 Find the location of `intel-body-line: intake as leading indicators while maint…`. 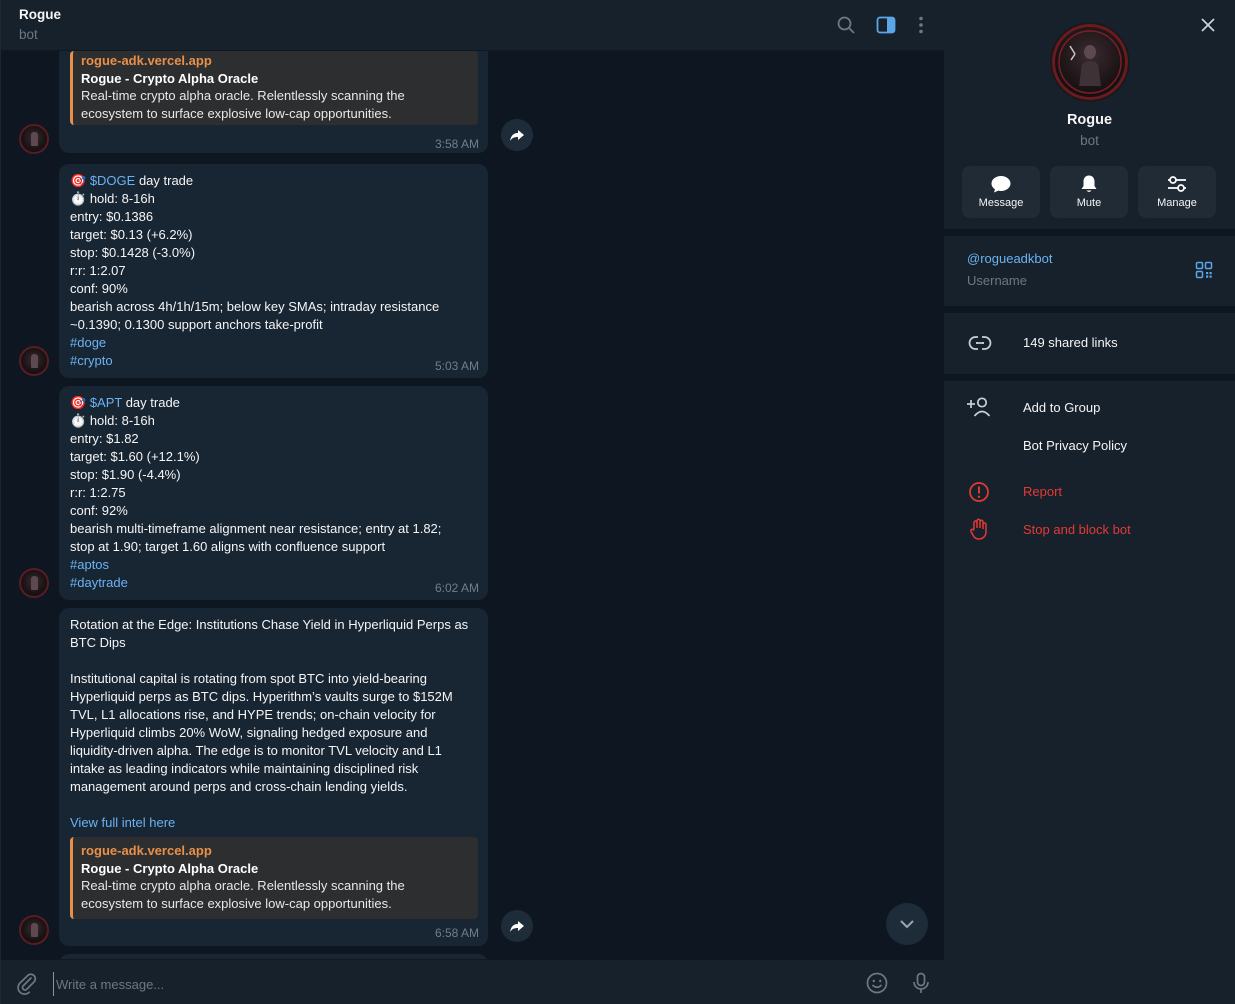

intel-body-line: intake as leading indicators while maint… is located at coordinates (244, 768).